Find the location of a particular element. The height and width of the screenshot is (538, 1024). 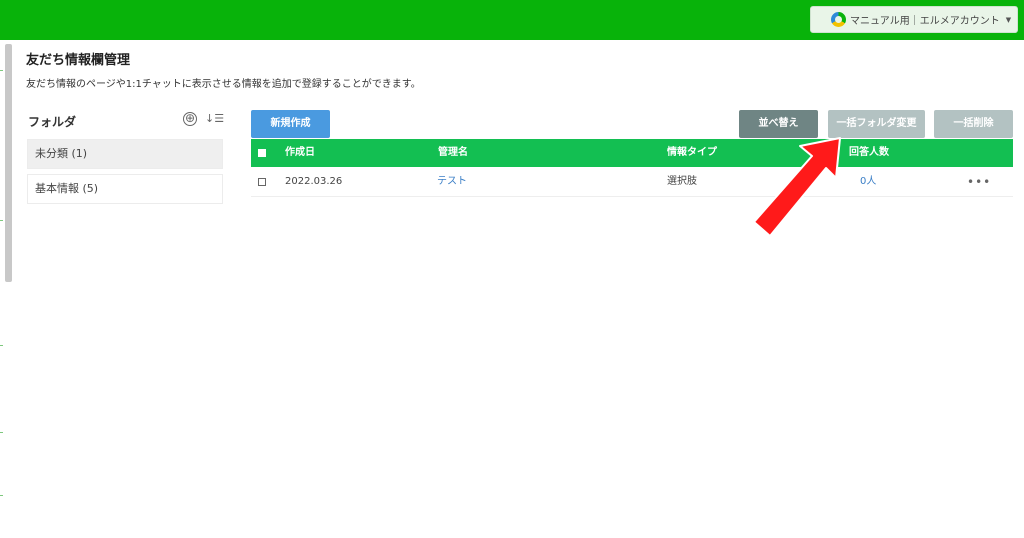

page-title: 友だち情報欄管理 is located at coordinates (78, 60).